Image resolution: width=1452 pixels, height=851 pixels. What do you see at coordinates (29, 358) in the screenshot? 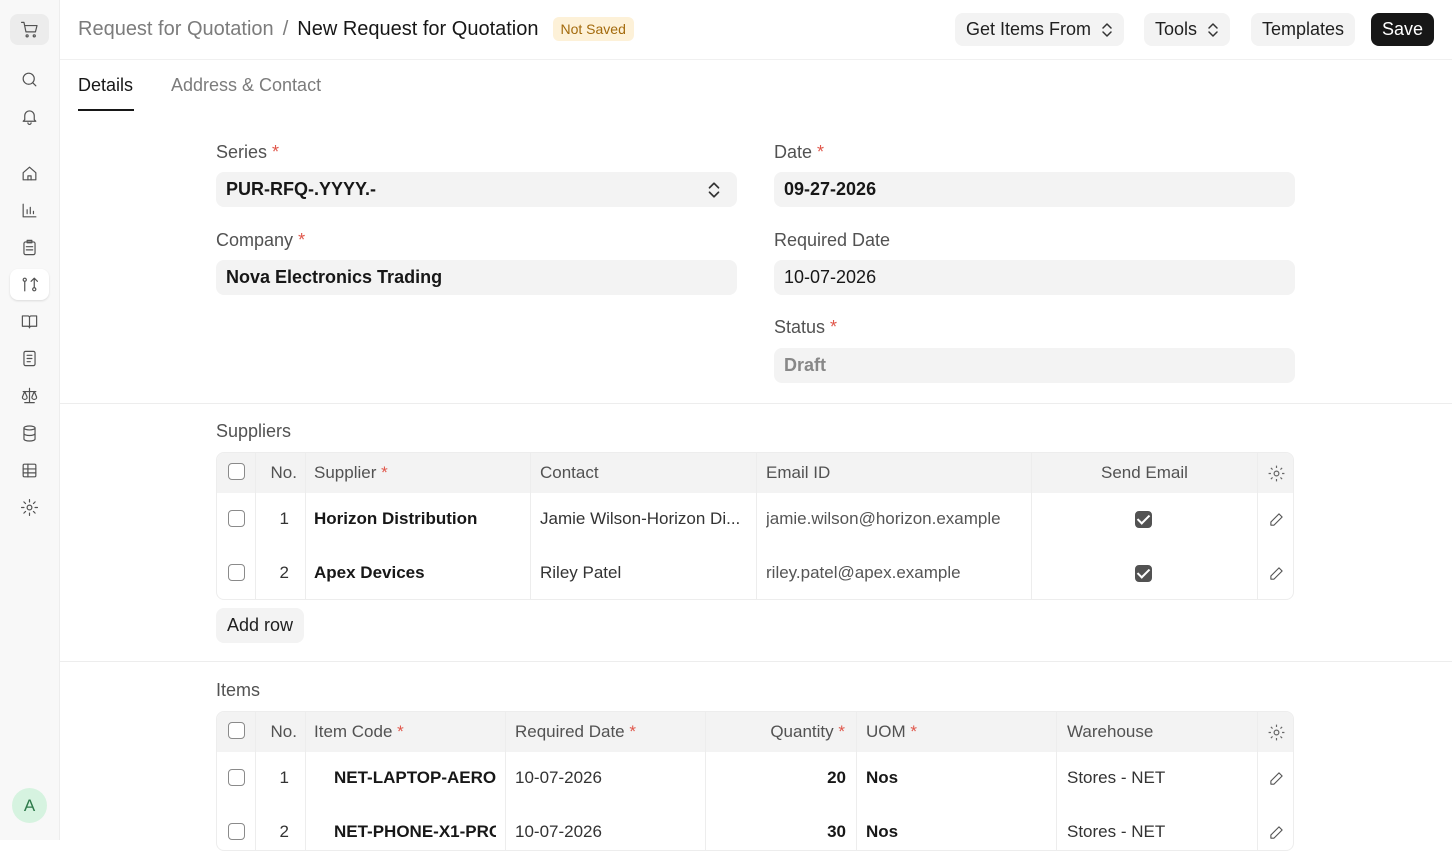
I see `document-icon` at bounding box center [29, 358].